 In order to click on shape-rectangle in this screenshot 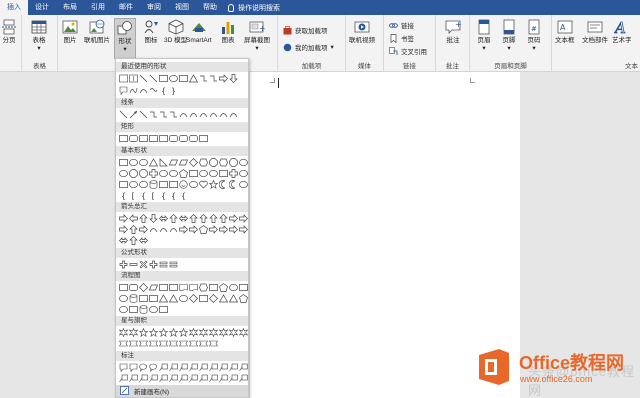, I will do `click(163, 78)`.